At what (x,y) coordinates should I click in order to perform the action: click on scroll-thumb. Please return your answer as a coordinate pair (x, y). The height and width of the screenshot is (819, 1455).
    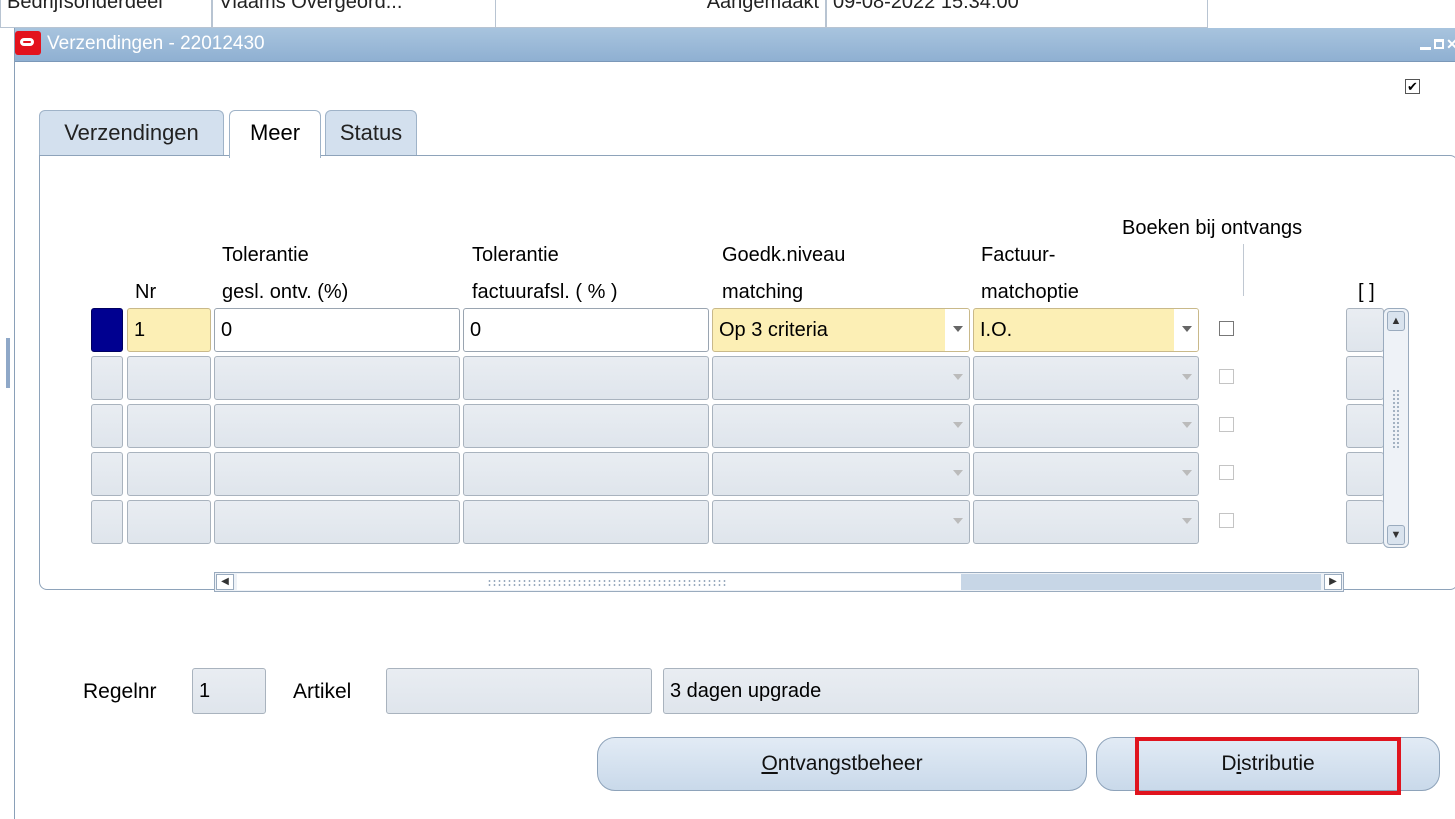
    Looking at the image, I should click on (599, 582).